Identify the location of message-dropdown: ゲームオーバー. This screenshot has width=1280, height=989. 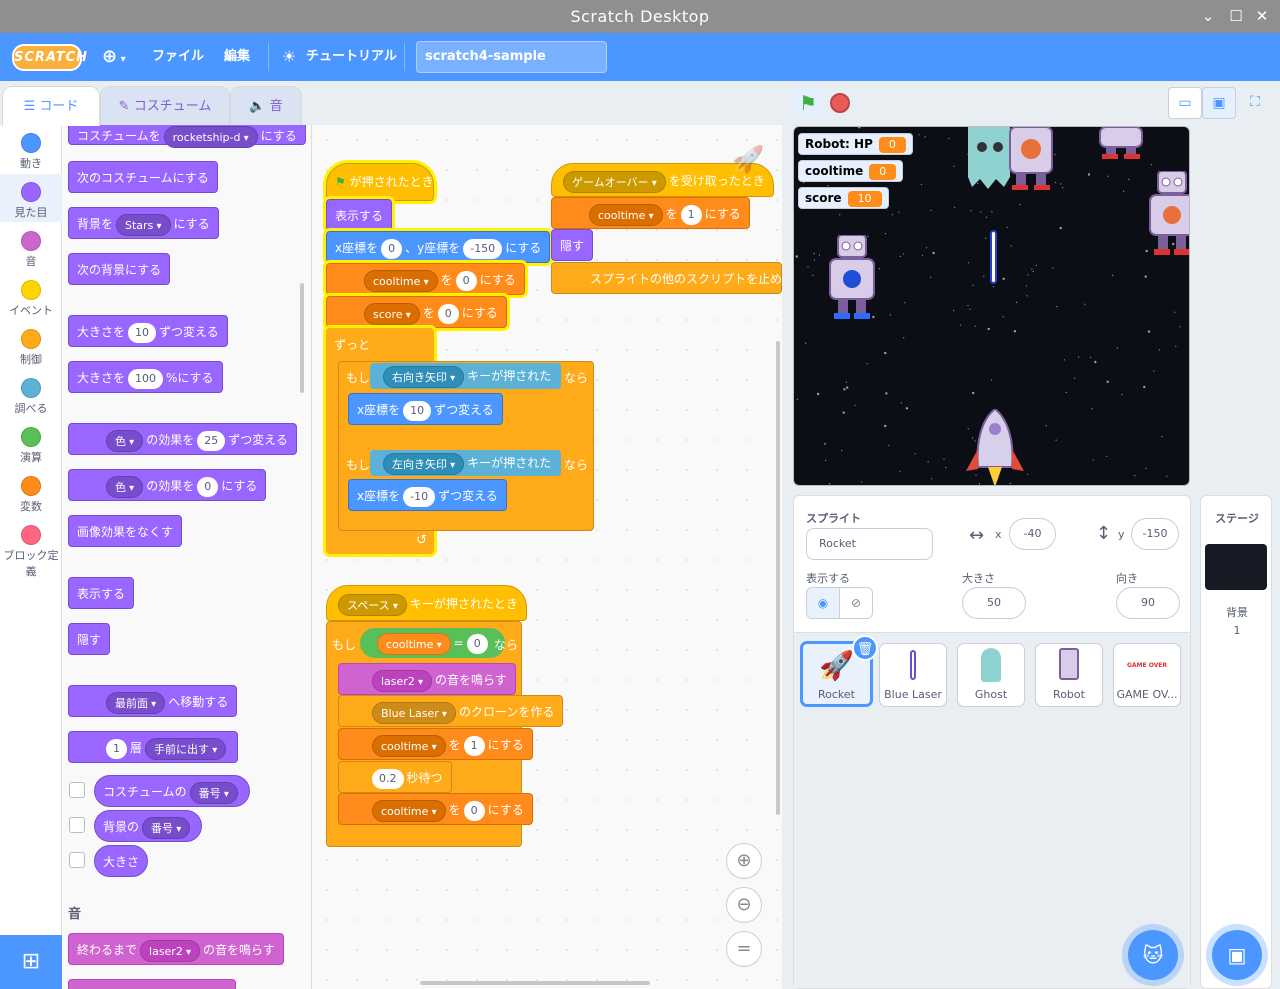
(614, 181).